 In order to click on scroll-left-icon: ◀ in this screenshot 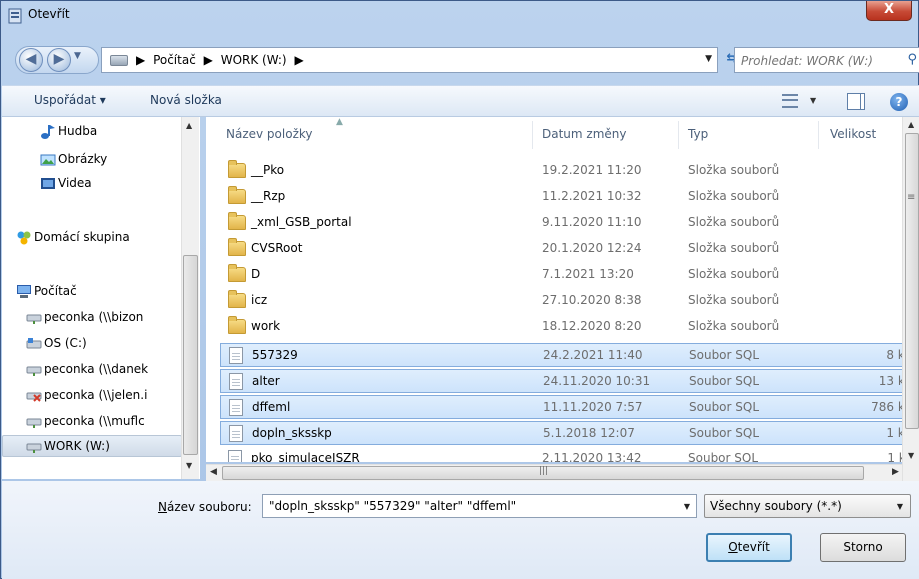, I will do `click(213, 472)`.